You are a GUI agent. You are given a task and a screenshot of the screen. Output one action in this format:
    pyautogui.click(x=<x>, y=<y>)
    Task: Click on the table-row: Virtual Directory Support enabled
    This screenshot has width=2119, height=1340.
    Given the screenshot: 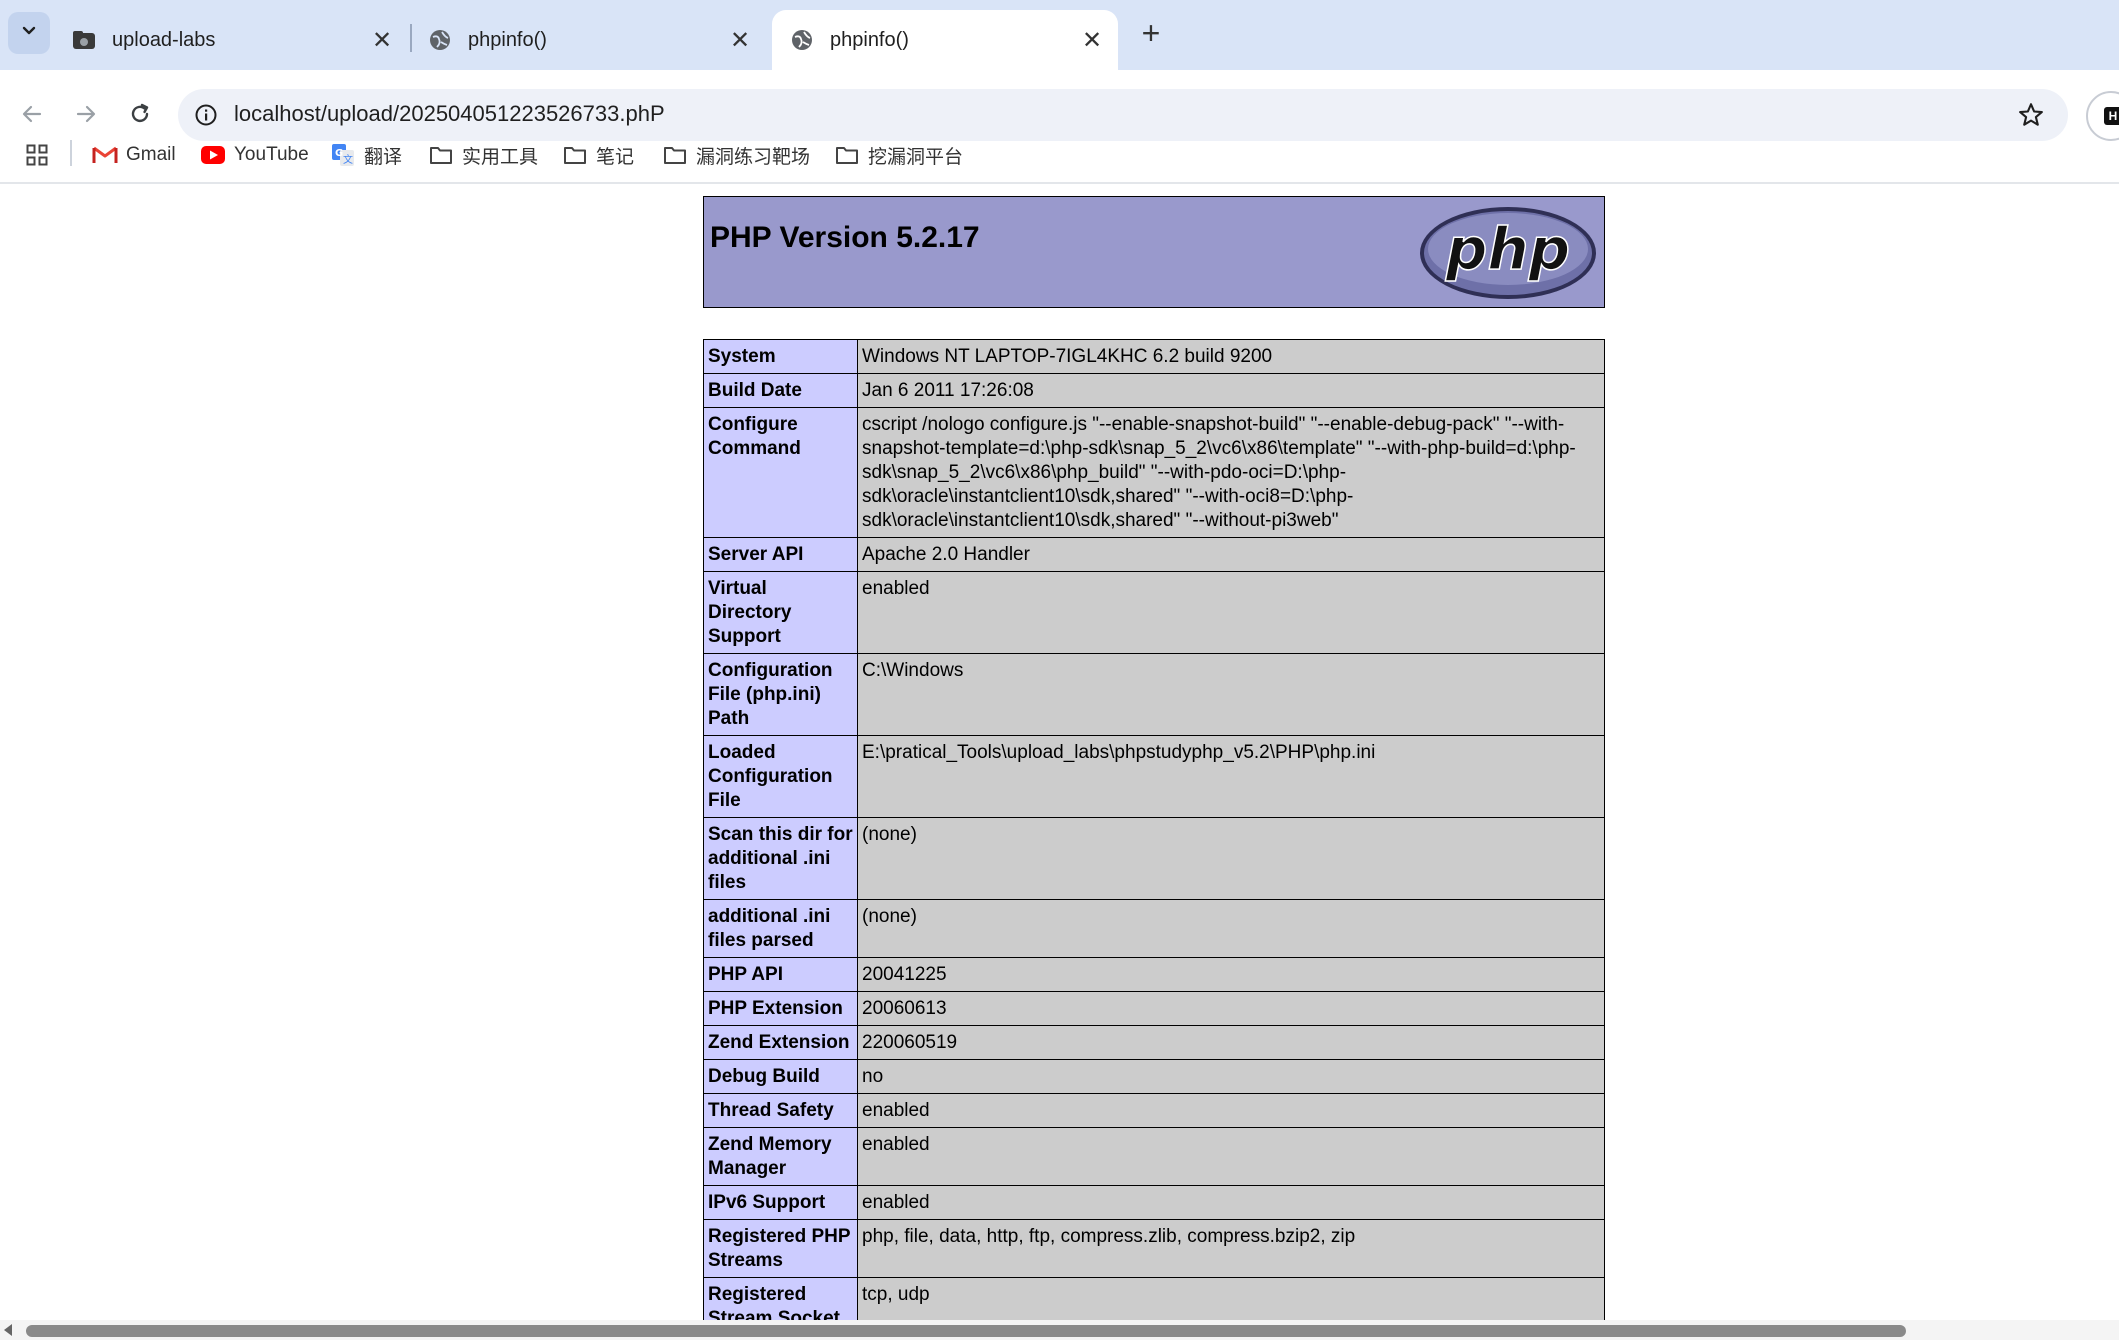 What is the action you would take?
    pyautogui.click(x=1154, y=612)
    